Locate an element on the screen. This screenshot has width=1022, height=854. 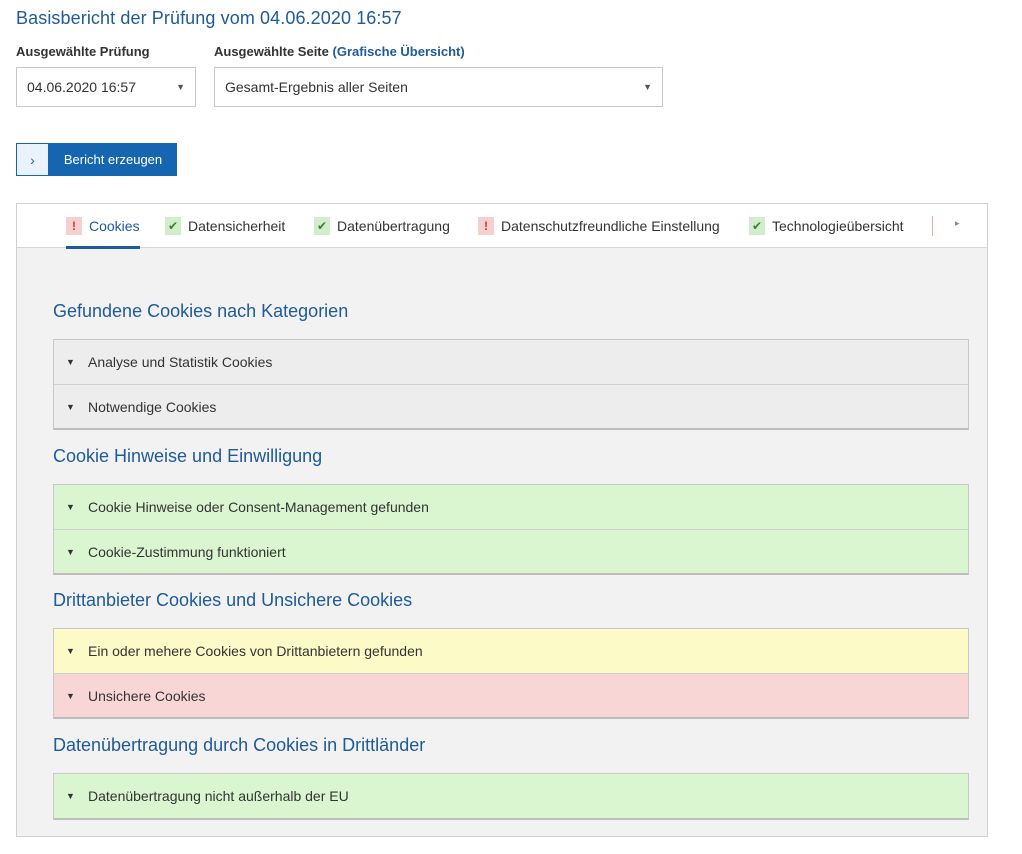
tab-datenuebertragung: ✔ Datenübertragung is located at coordinates (382, 226).